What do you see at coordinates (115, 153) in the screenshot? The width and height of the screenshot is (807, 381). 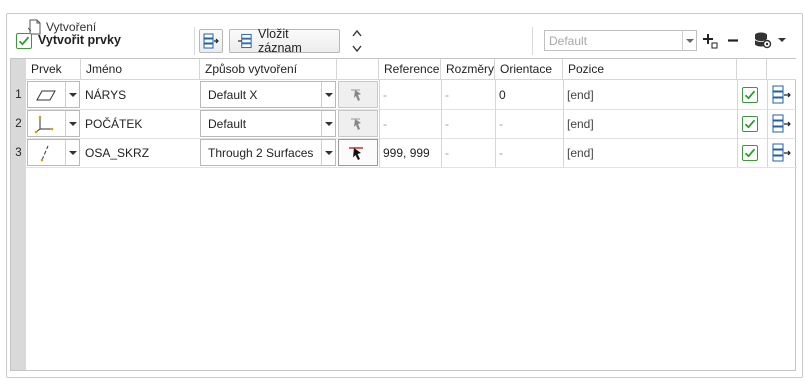 I see `feature-name: OSA_SKRZ` at bounding box center [115, 153].